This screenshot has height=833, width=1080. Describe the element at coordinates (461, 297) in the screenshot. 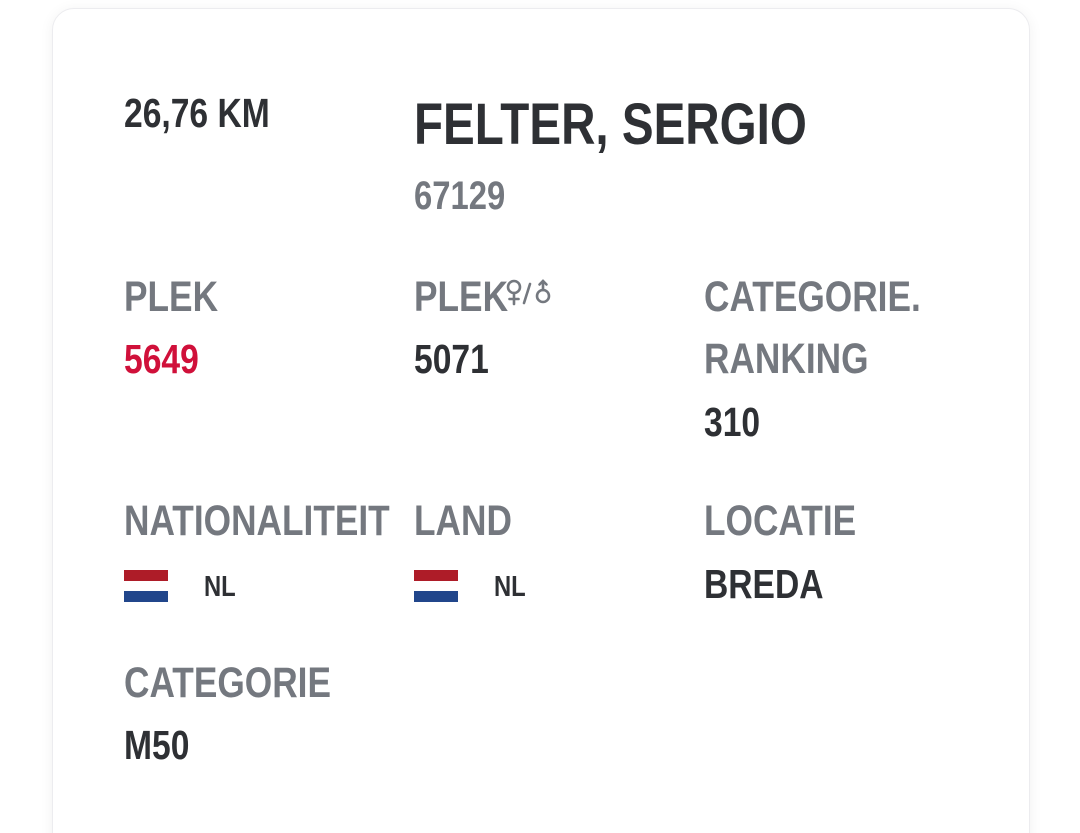

I see `place-gender-label: PLEK` at that location.